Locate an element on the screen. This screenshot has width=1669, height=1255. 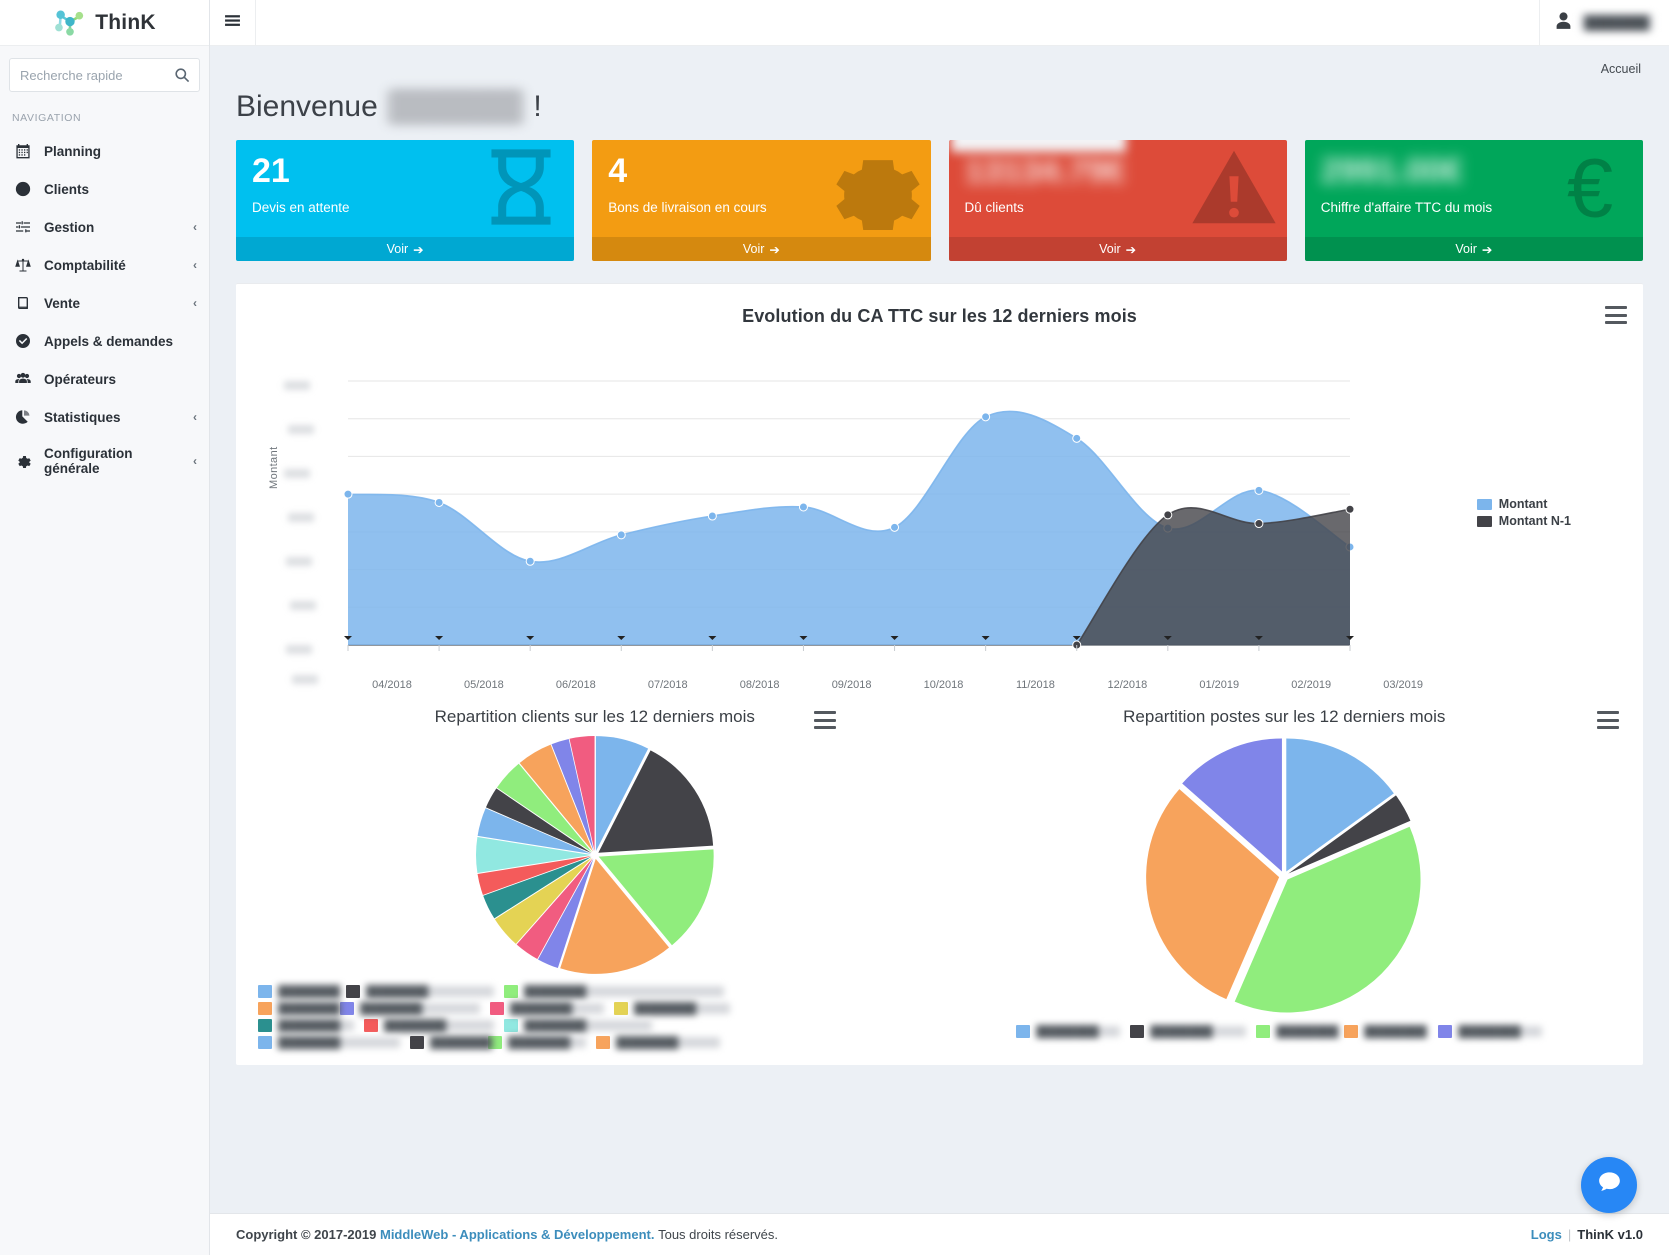
sidebar-item-clients: Clients is located at coordinates (104, 189).